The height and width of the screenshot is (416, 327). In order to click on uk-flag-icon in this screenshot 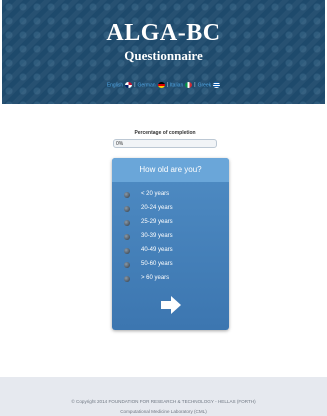, I will do `click(129, 85)`.